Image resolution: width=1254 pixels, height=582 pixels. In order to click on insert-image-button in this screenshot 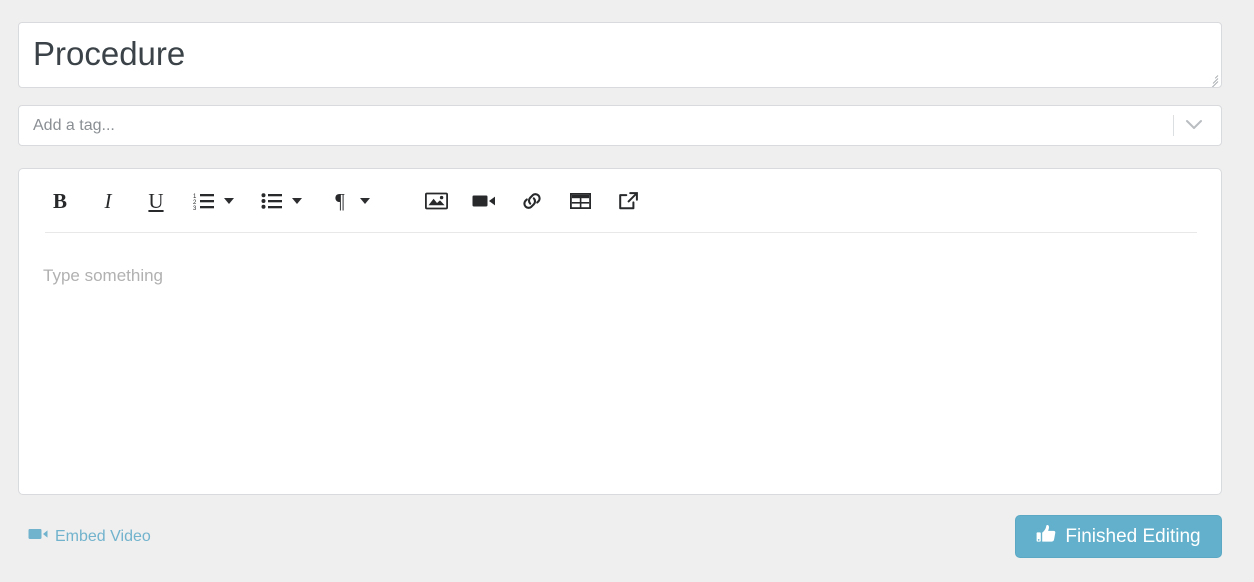, I will do `click(436, 201)`.